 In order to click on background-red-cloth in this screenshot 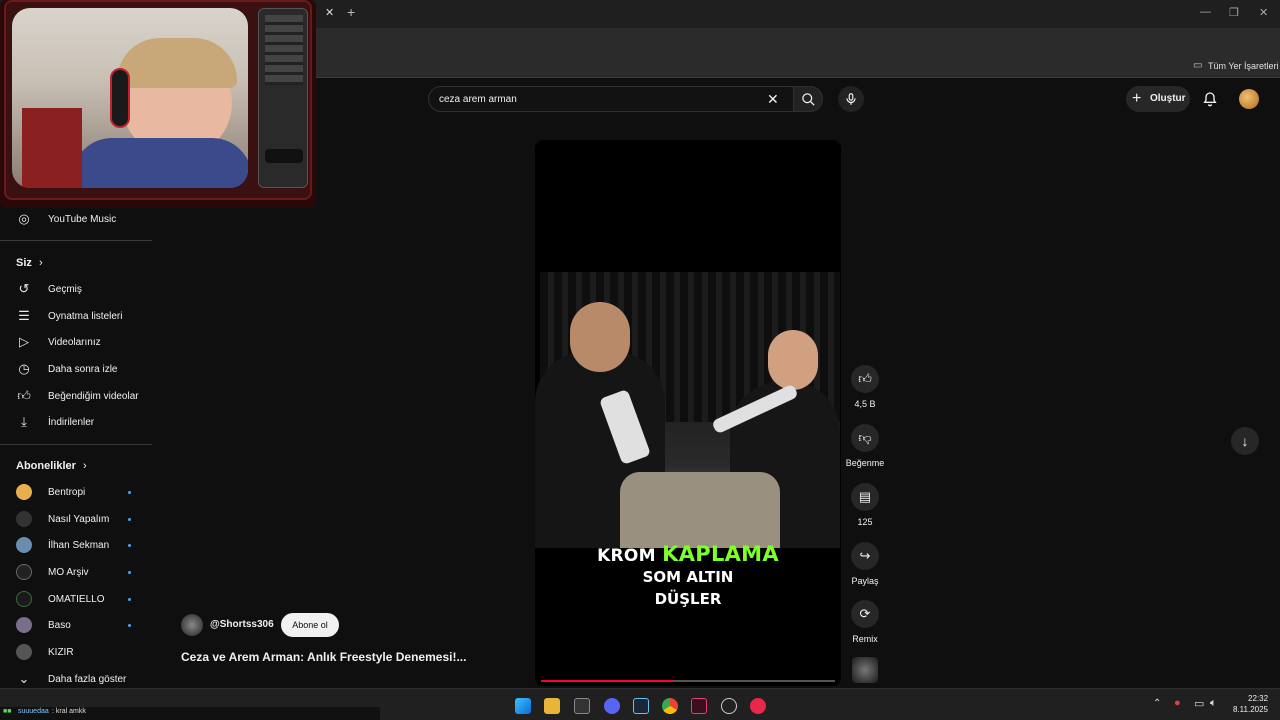, I will do `click(52, 148)`.